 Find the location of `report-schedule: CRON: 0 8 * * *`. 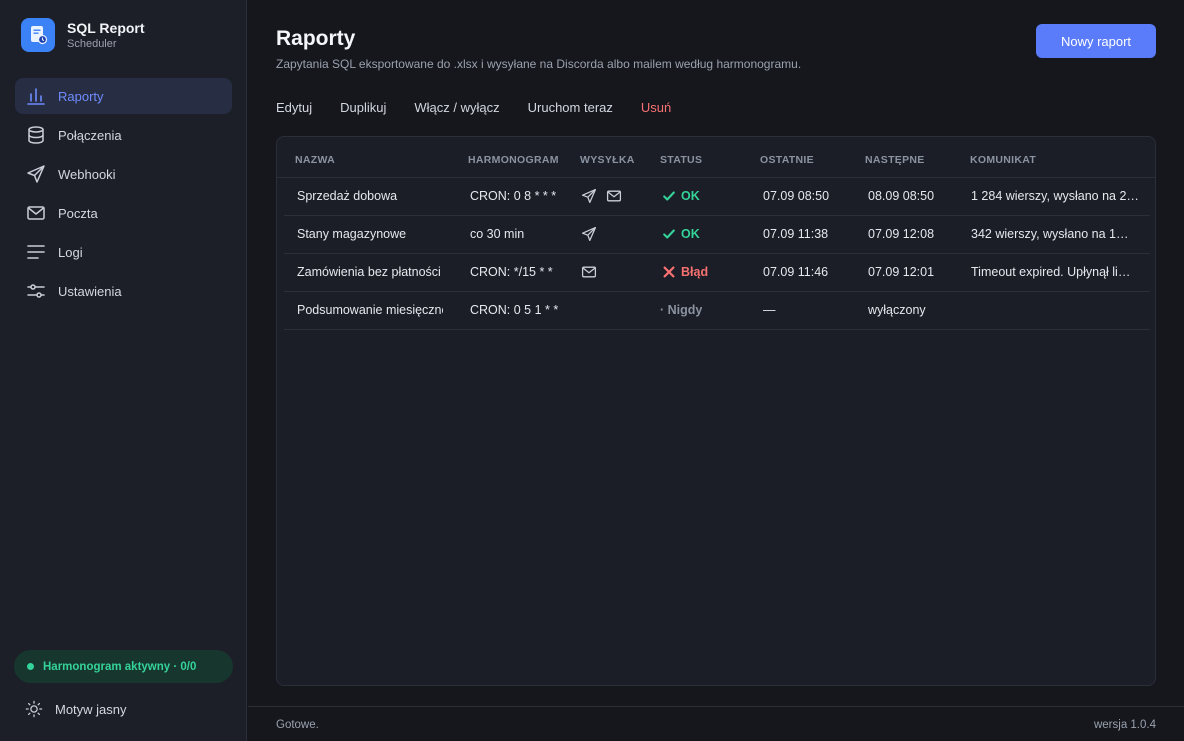

report-schedule: CRON: 0 8 * * * is located at coordinates (513, 196).